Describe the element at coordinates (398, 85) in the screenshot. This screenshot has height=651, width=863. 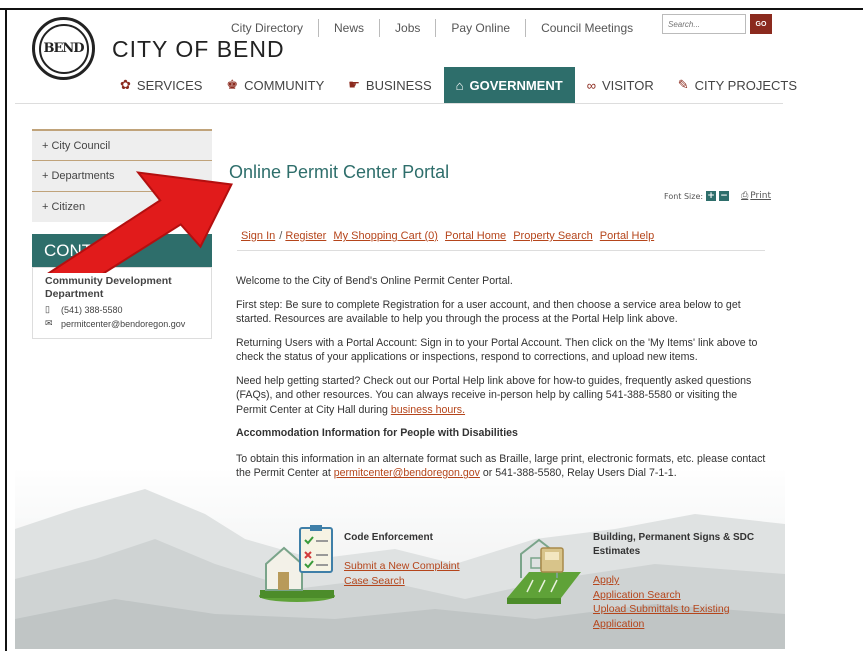
I see `nav-label: BUSINESS` at that location.